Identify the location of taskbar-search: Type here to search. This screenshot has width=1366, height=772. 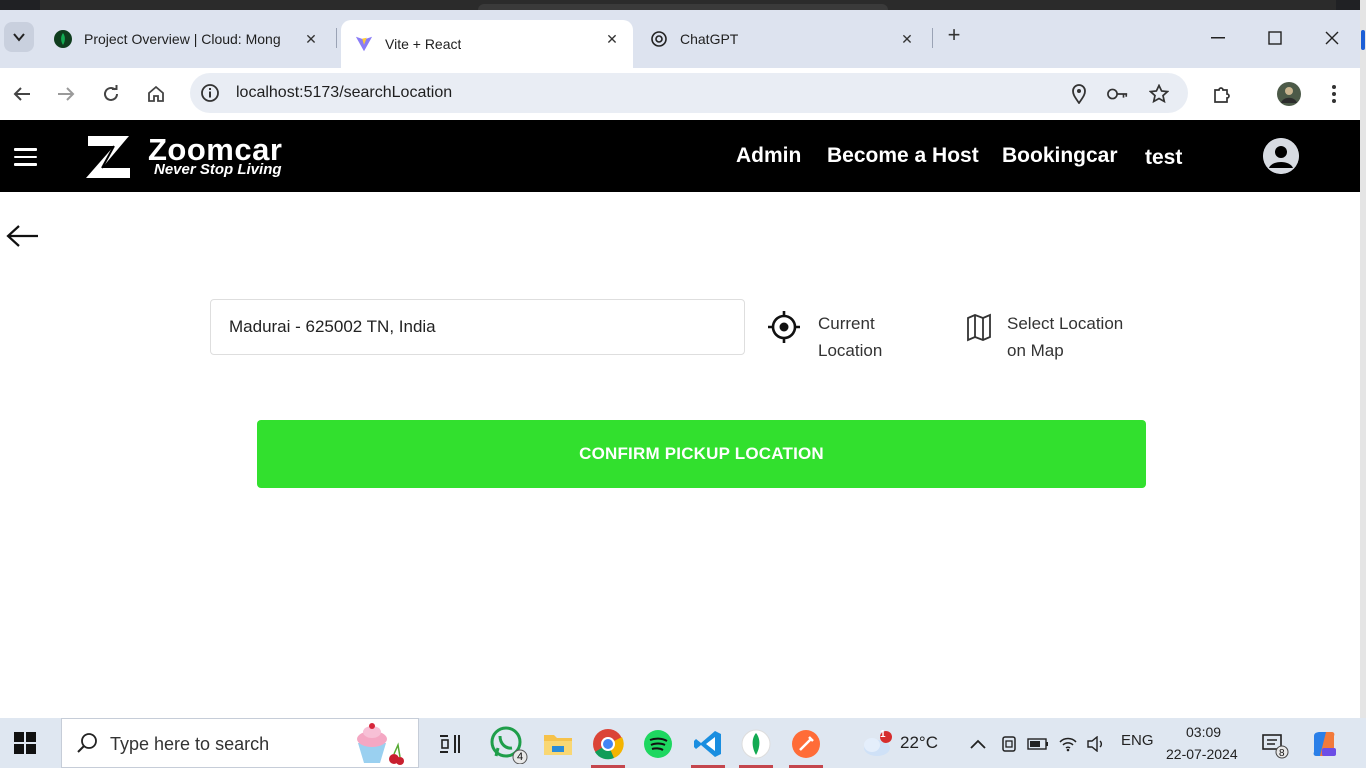
(240, 743).